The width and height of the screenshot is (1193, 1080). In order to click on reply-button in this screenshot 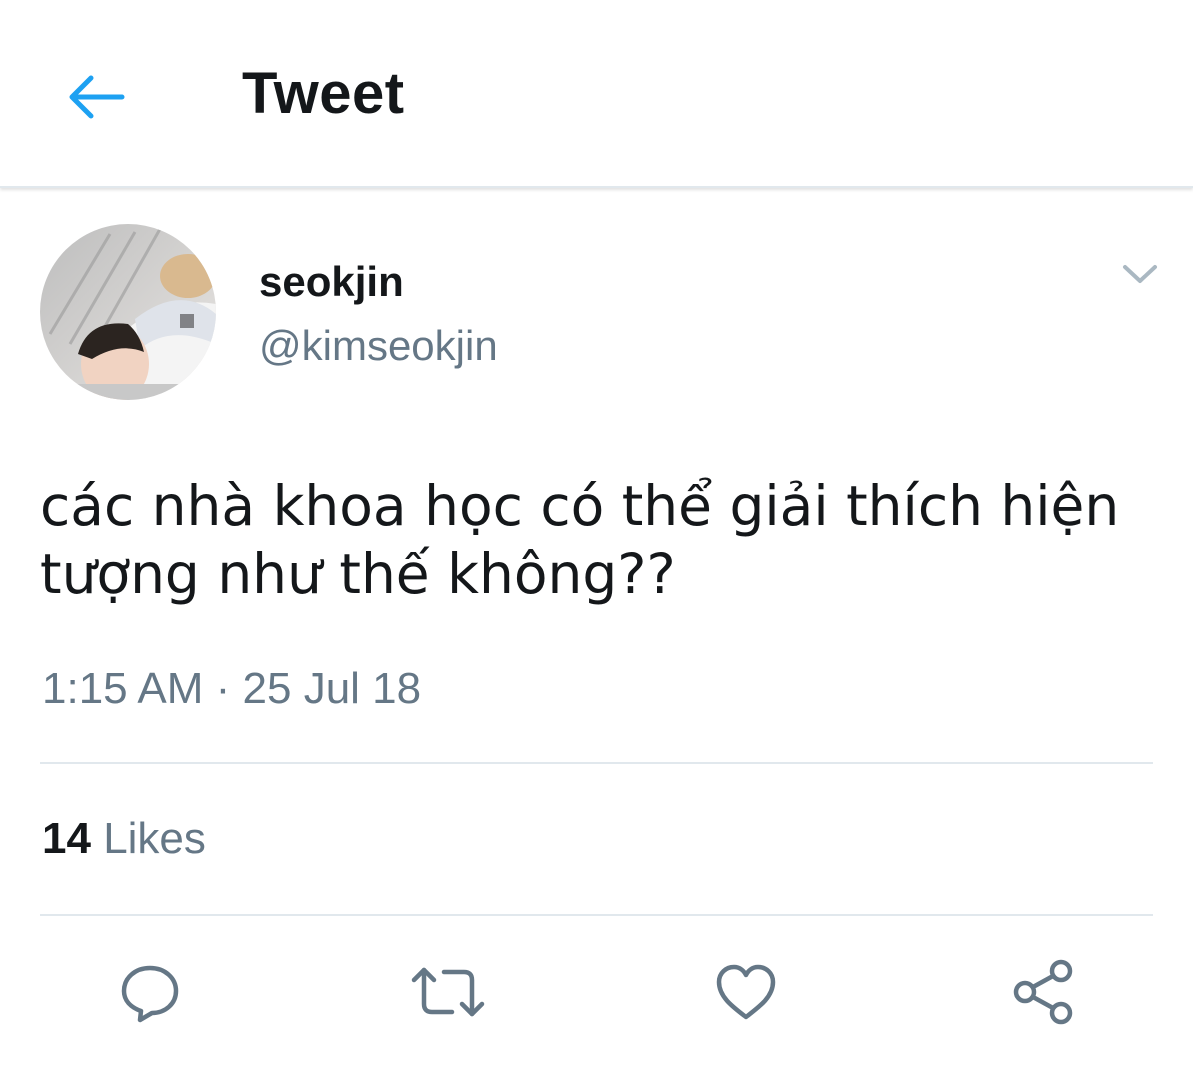, I will do `click(150, 992)`.